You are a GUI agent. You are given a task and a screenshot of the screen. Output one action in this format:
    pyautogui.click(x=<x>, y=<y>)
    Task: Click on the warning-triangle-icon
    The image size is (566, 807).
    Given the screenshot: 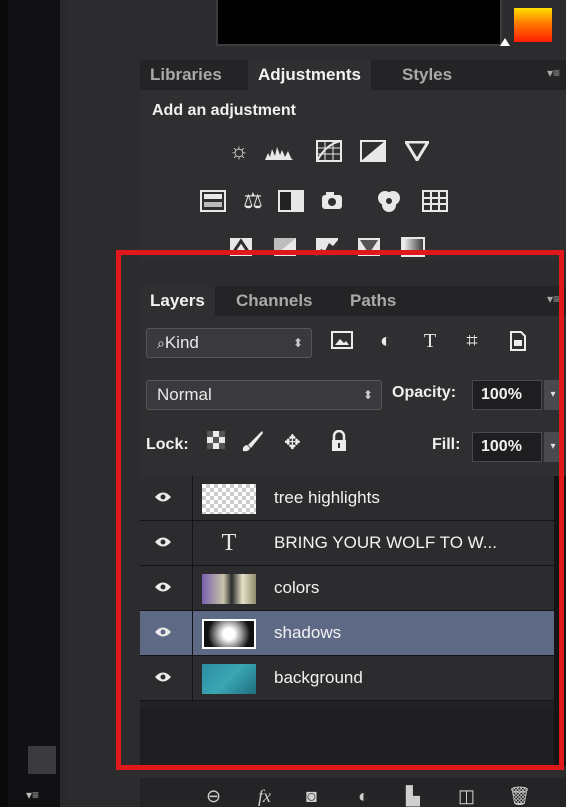 What is the action you would take?
    pyautogui.click(x=505, y=42)
    